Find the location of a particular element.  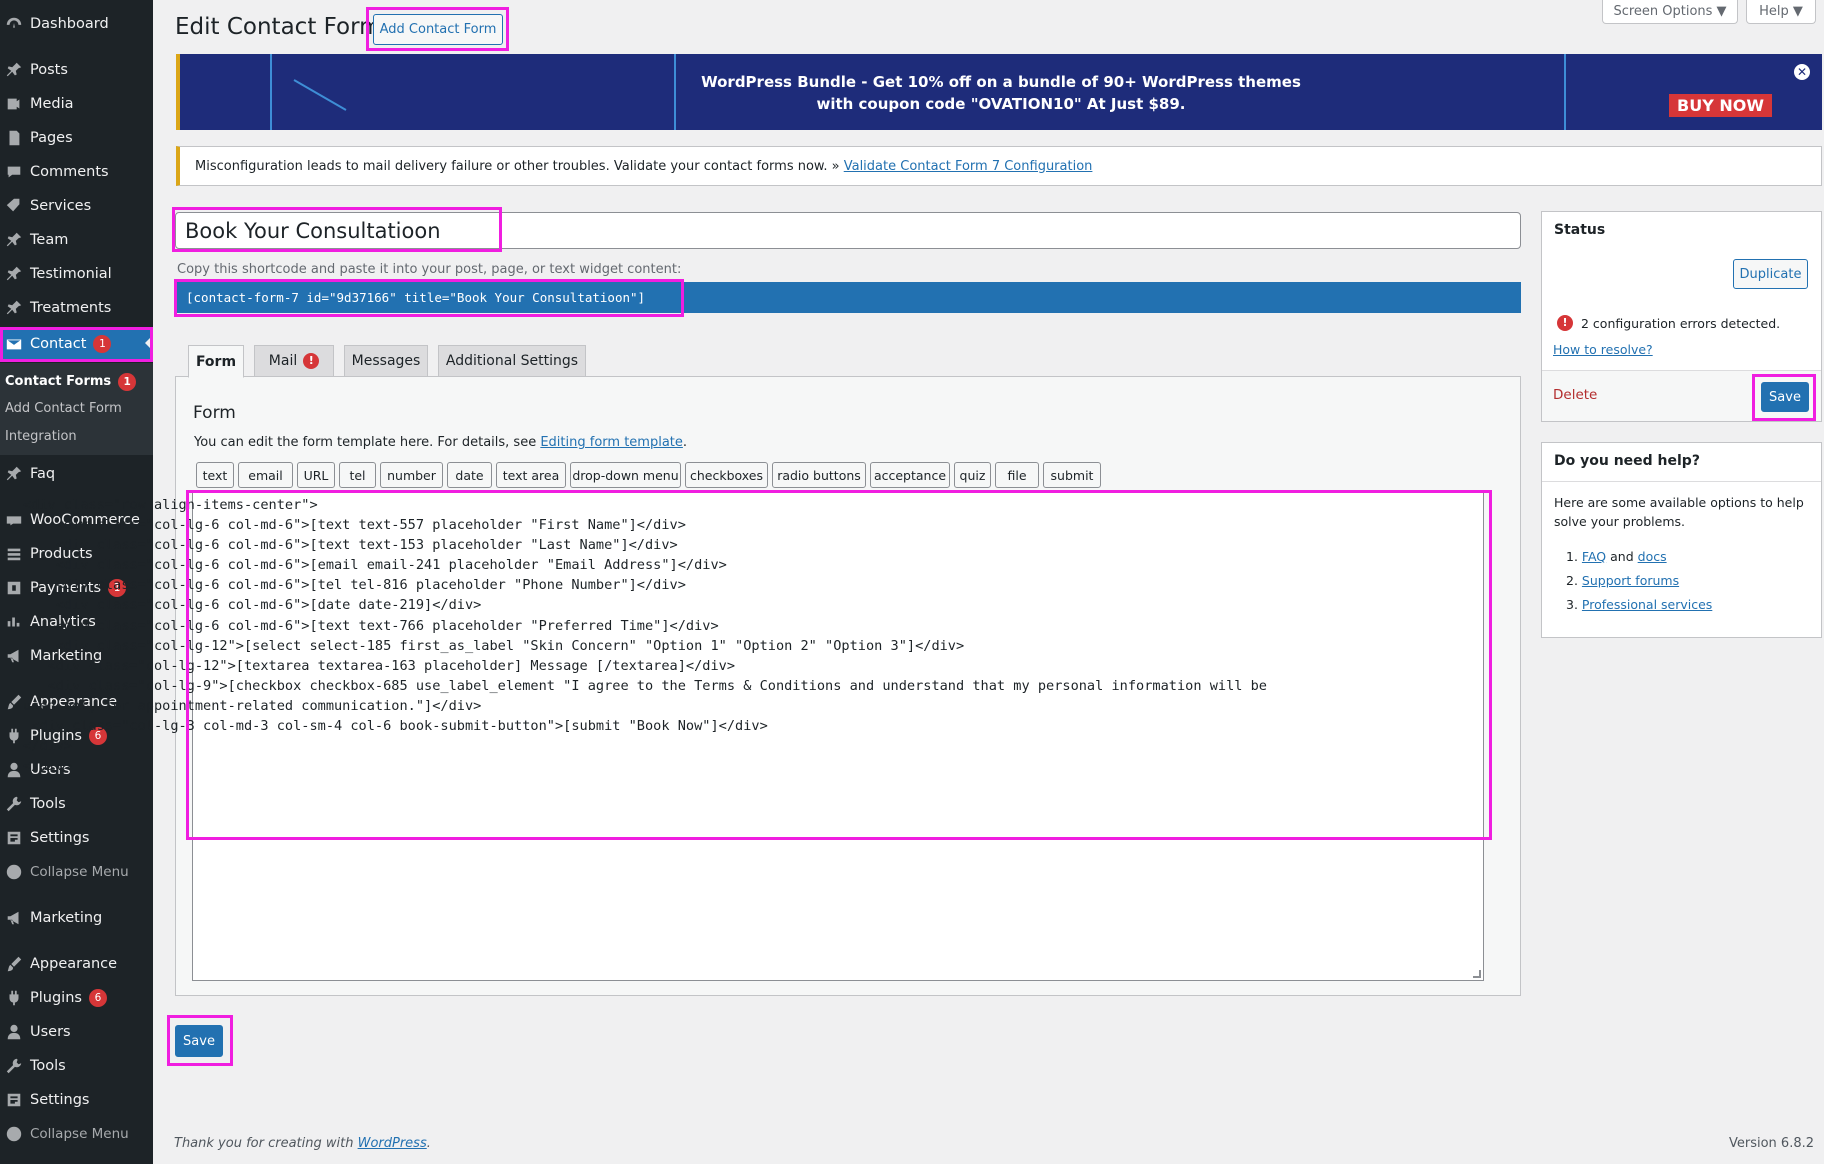

tag-button-text-area: text area is located at coordinates (531, 475).